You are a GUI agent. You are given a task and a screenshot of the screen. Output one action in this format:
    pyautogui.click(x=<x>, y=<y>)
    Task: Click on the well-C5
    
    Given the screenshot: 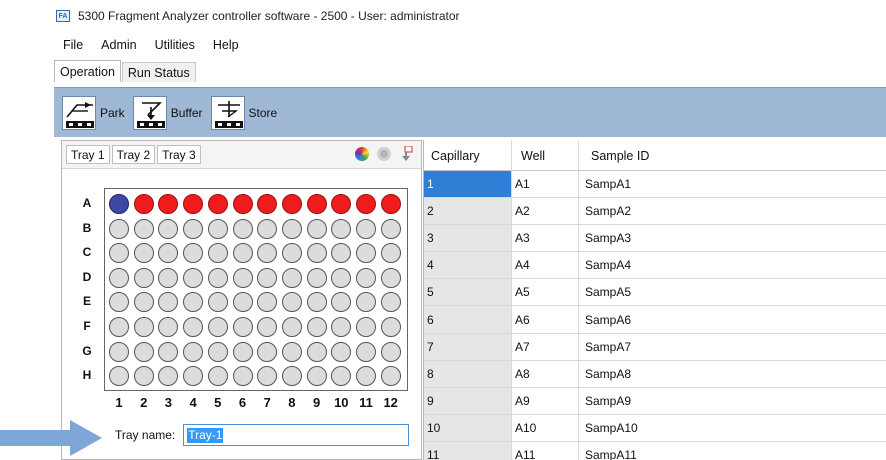 What is the action you would take?
    pyautogui.click(x=217, y=253)
    